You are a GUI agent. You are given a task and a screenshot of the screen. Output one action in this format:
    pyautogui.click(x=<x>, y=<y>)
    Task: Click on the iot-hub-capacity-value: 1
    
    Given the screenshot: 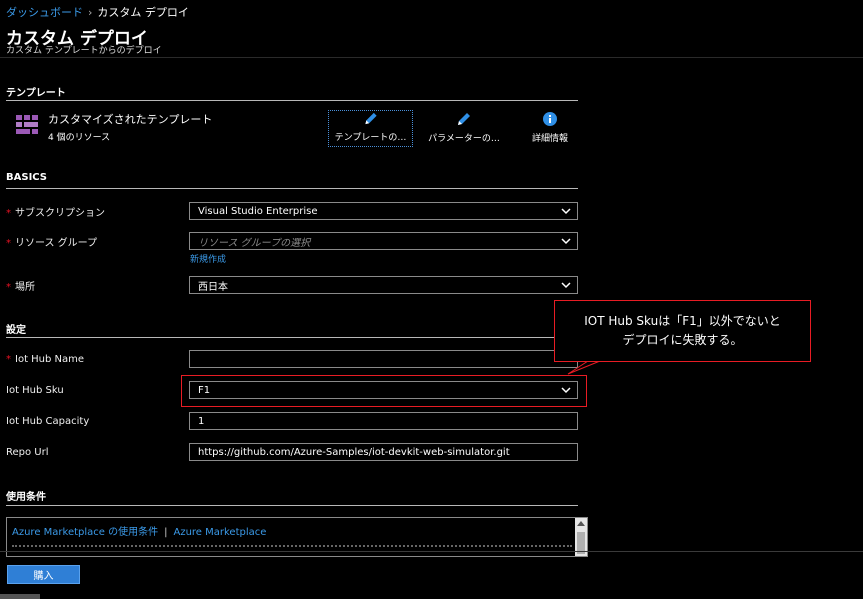 What is the action you would take?
    pyautogui.click(x=201, y=421)
    